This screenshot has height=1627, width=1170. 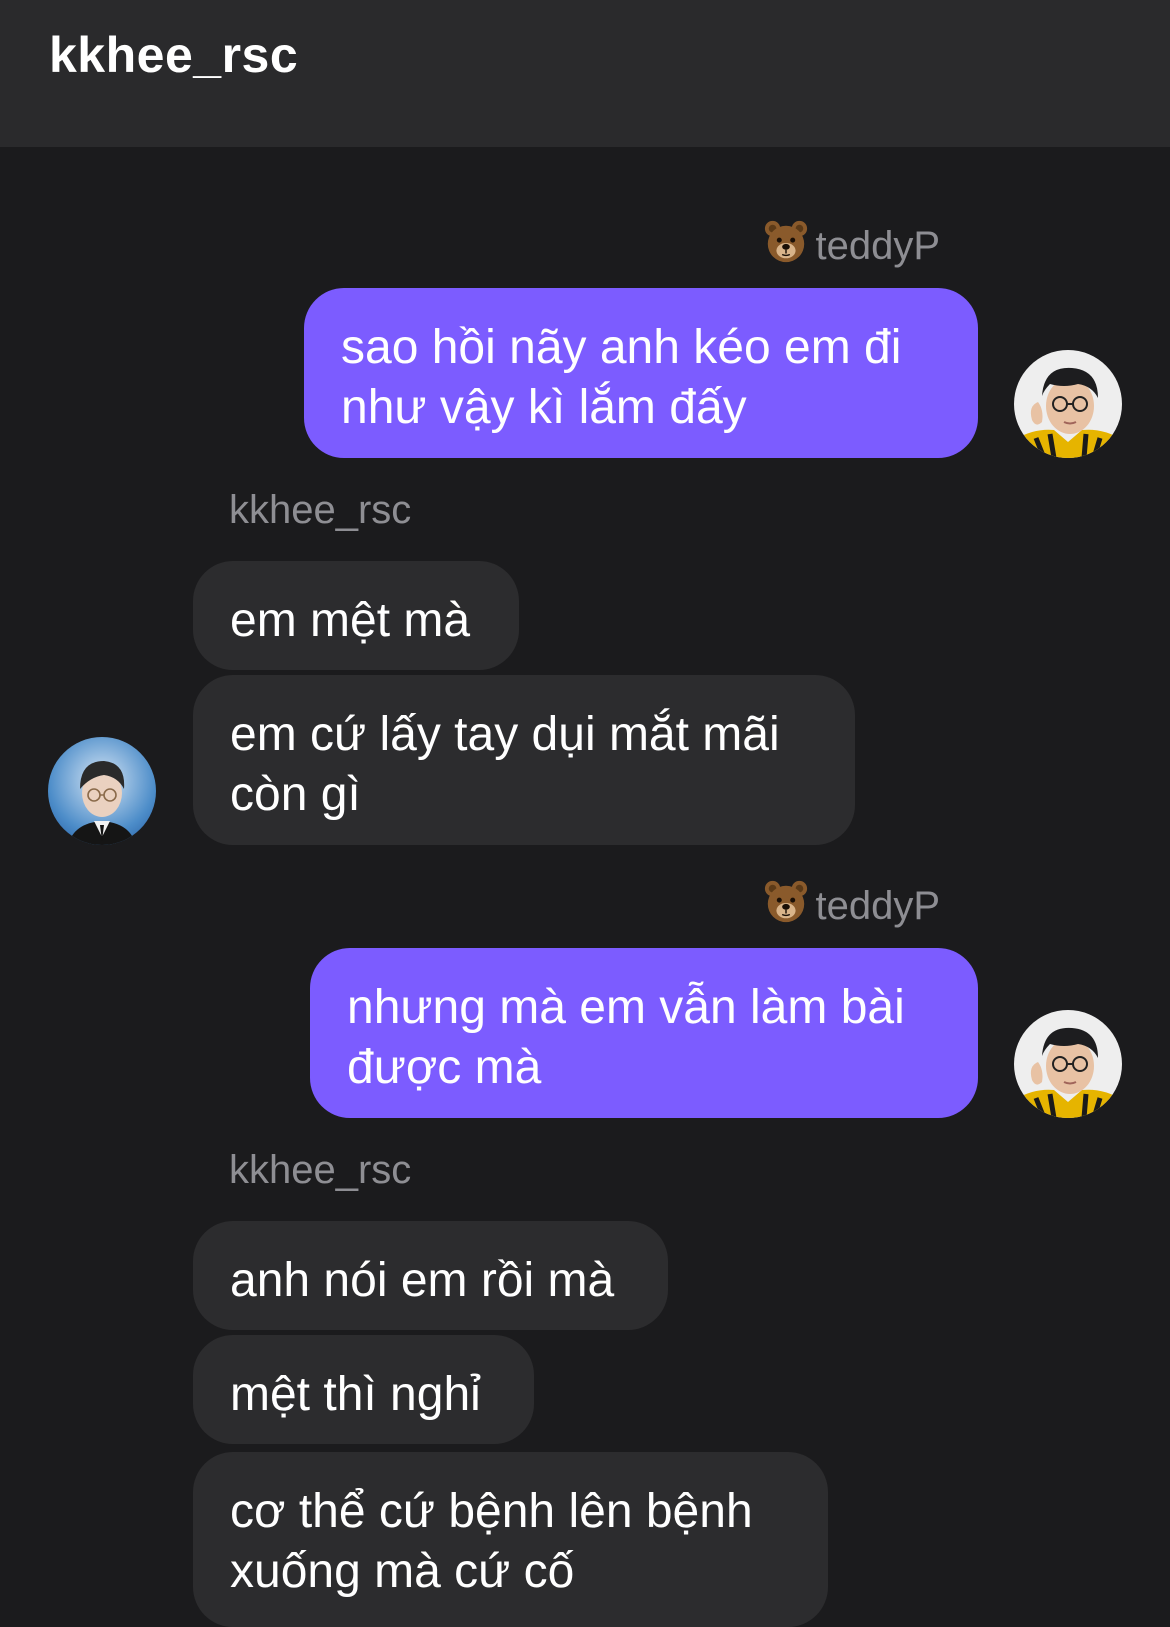 What do you see at coordinates (585, 73) in the screenshot?
I see `chat-header: kkhee_rsc` at bounding box center [585, 73].